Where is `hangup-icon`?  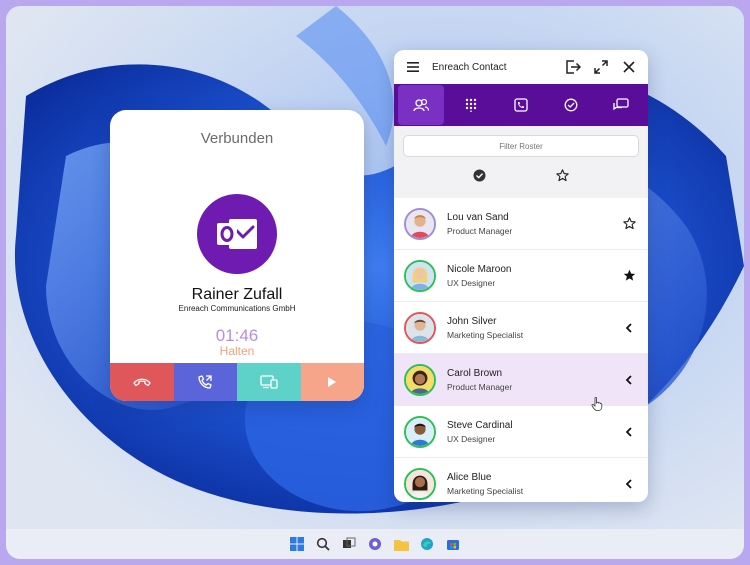
hangup-icon is located at coordinates (142, 382).